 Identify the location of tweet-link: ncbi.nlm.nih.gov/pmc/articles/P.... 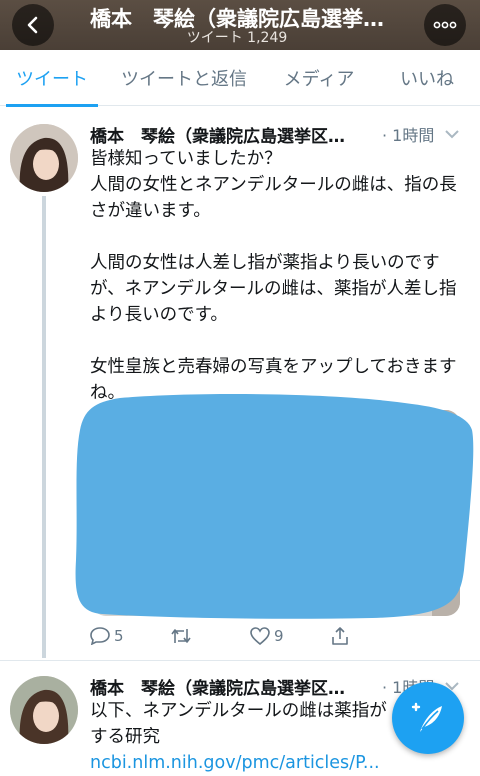
(235, 763).